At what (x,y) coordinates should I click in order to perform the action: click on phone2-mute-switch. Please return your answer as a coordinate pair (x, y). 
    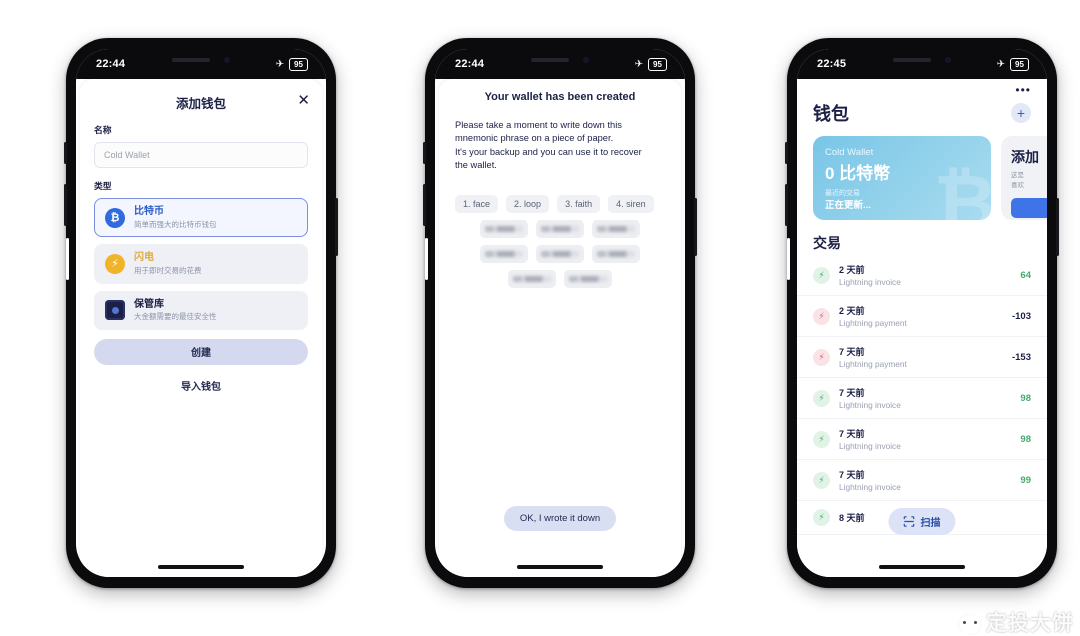
    Looking at the image, I should click on (424, 153).